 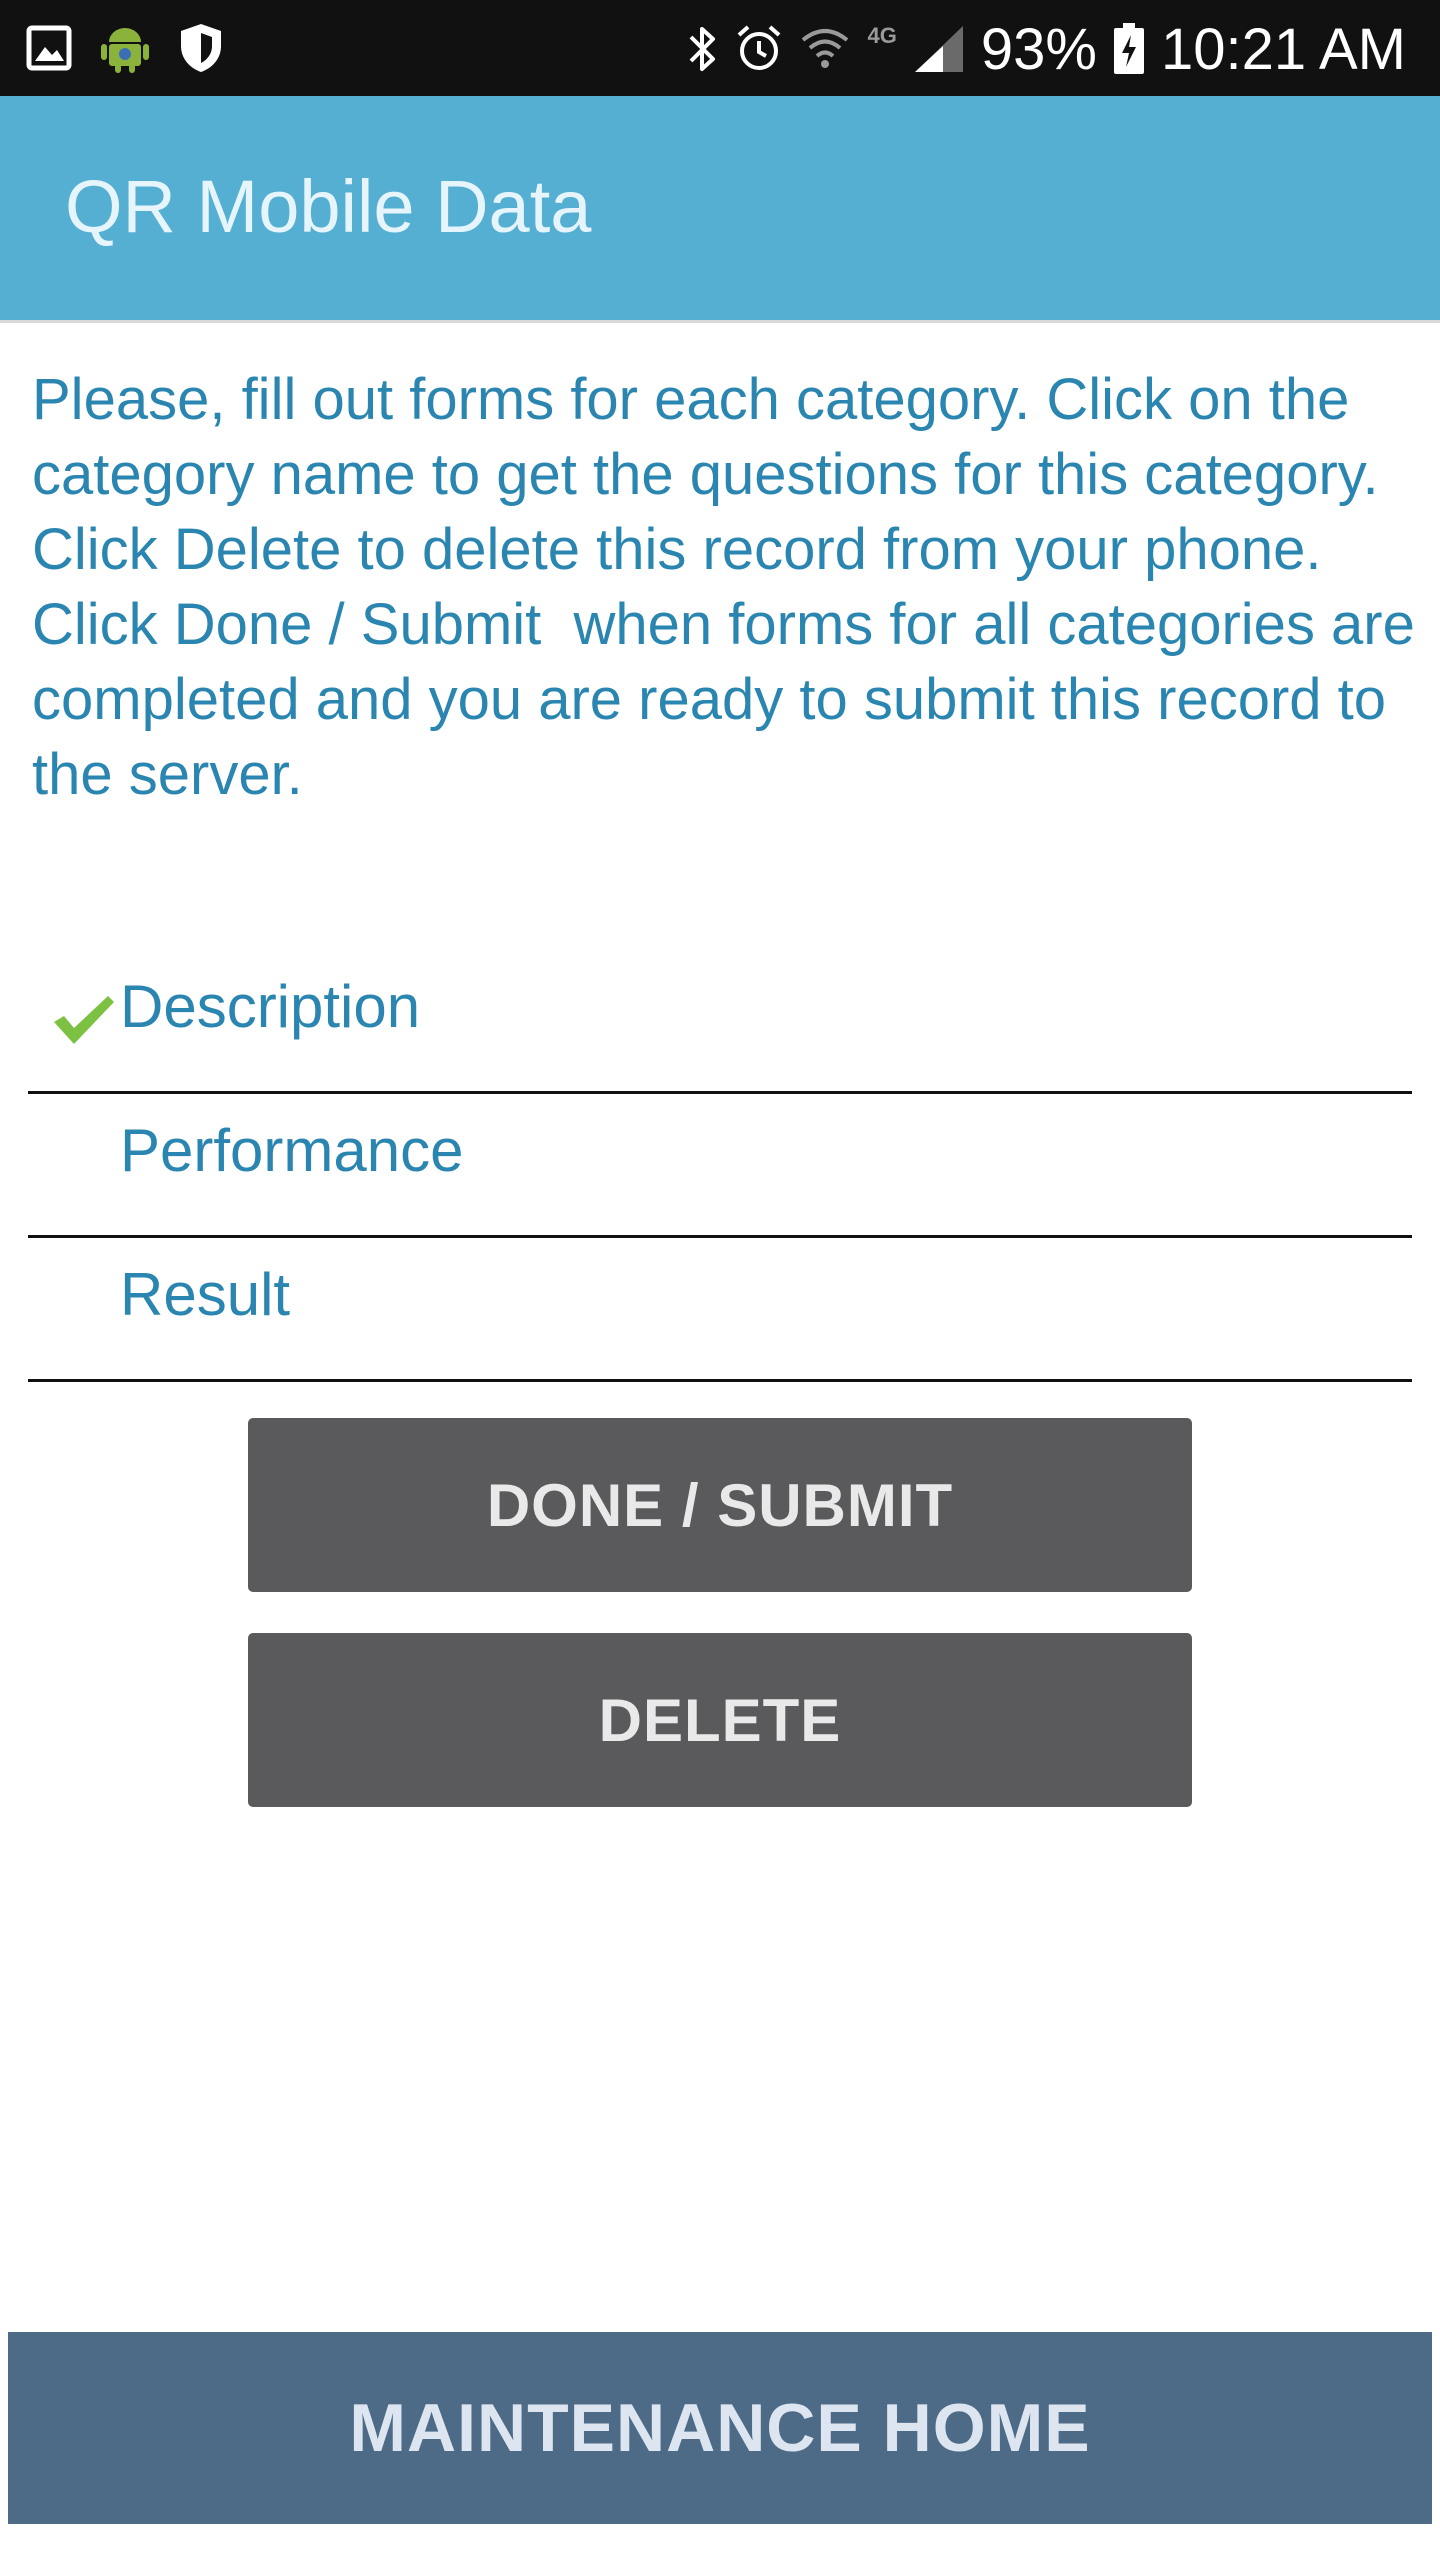 I want to click on alarm-icon, so click(x=759, y=49).